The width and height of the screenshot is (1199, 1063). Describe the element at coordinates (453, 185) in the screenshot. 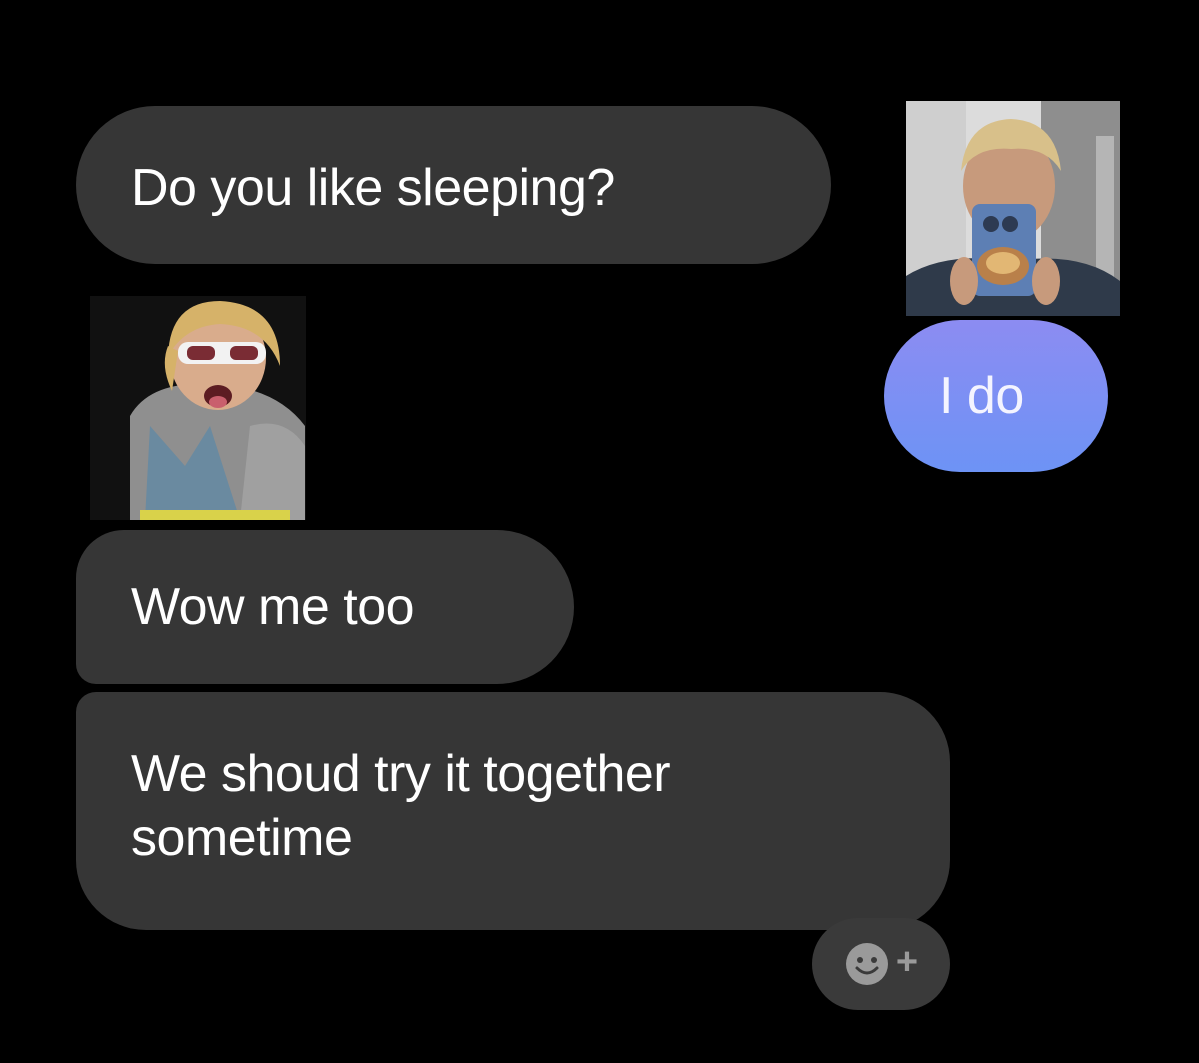

I see `incoming-message: Do you like sleeping?` at that location.